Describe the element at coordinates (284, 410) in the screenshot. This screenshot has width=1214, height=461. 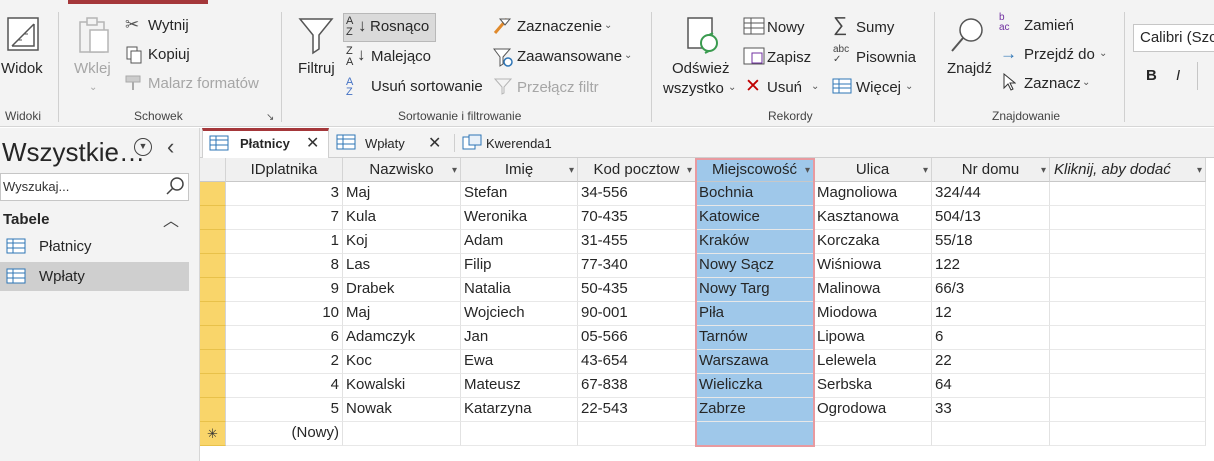
I see `table-cell: 5` at that location.